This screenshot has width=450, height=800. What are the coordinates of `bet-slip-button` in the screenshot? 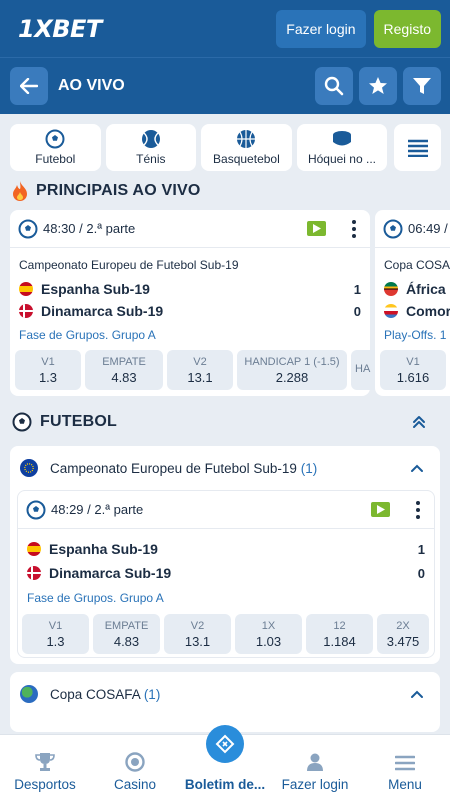 It's located at (225, 744).